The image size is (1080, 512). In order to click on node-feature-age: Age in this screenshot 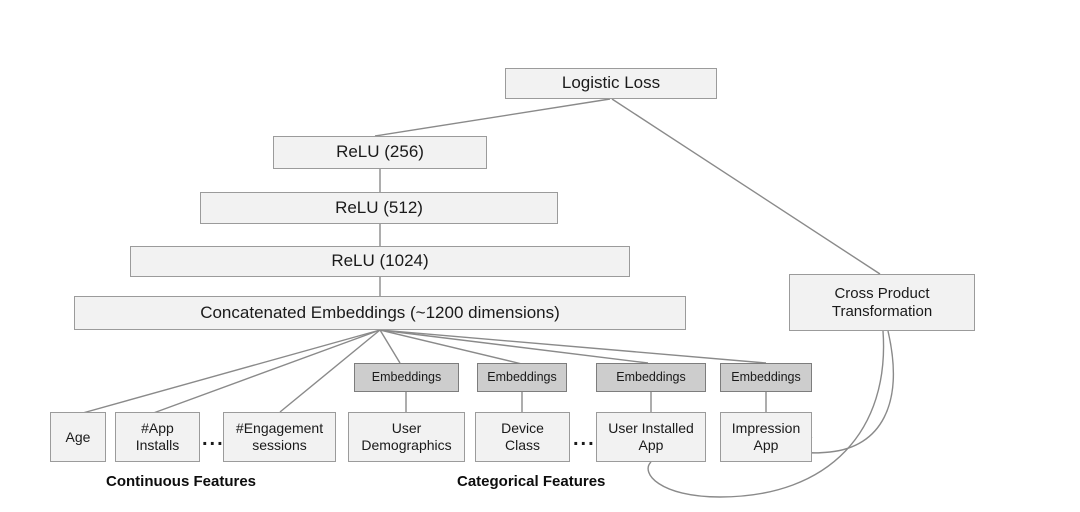, I will do `click(78, 437)`.